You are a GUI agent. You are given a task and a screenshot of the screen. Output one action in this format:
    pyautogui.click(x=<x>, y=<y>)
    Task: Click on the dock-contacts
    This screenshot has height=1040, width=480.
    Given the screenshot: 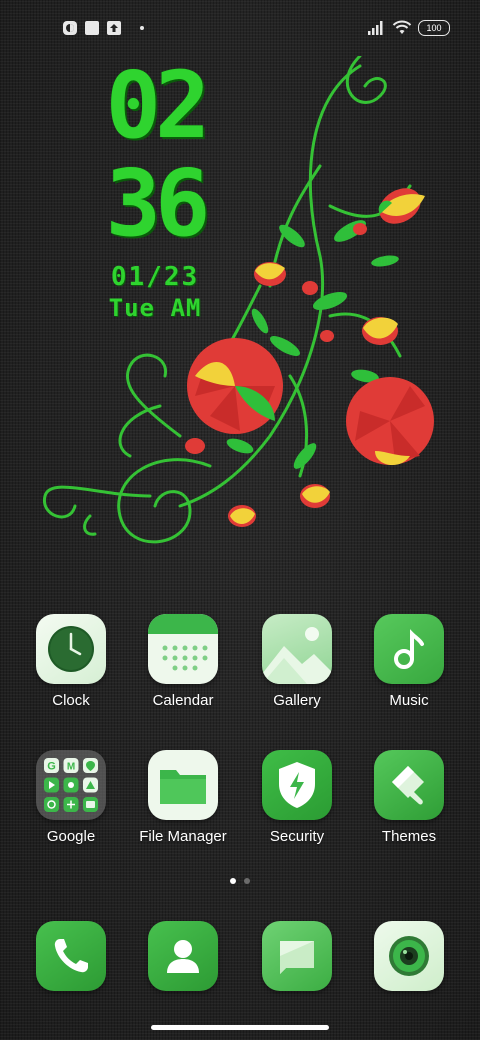 What is the action you would take?
    pyautogui.click(x=183, y=956)
    